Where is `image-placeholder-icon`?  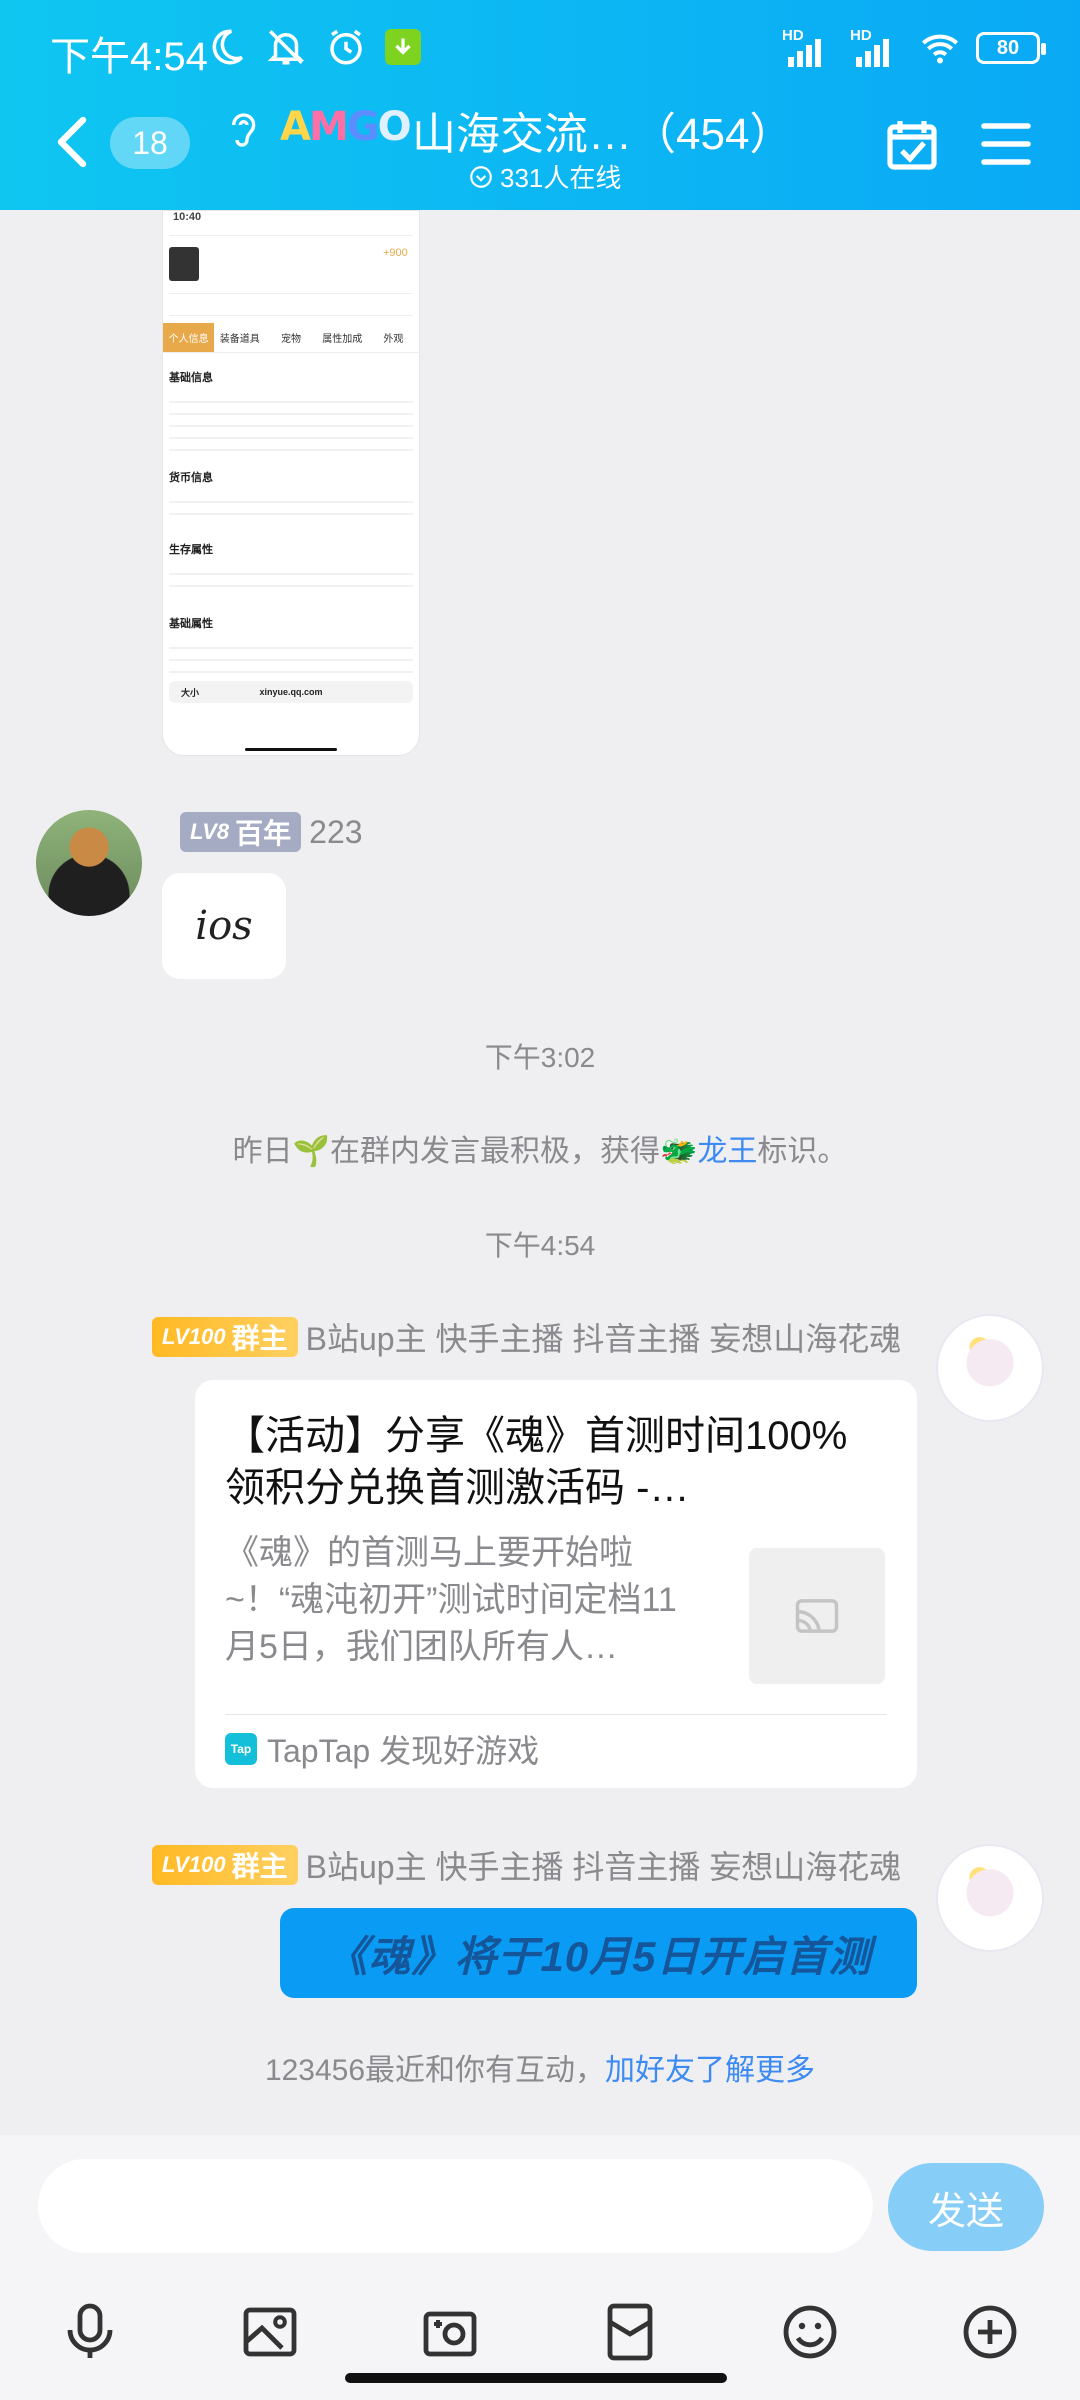
image-placeholder-icon is located at coordinates (817, 1616).